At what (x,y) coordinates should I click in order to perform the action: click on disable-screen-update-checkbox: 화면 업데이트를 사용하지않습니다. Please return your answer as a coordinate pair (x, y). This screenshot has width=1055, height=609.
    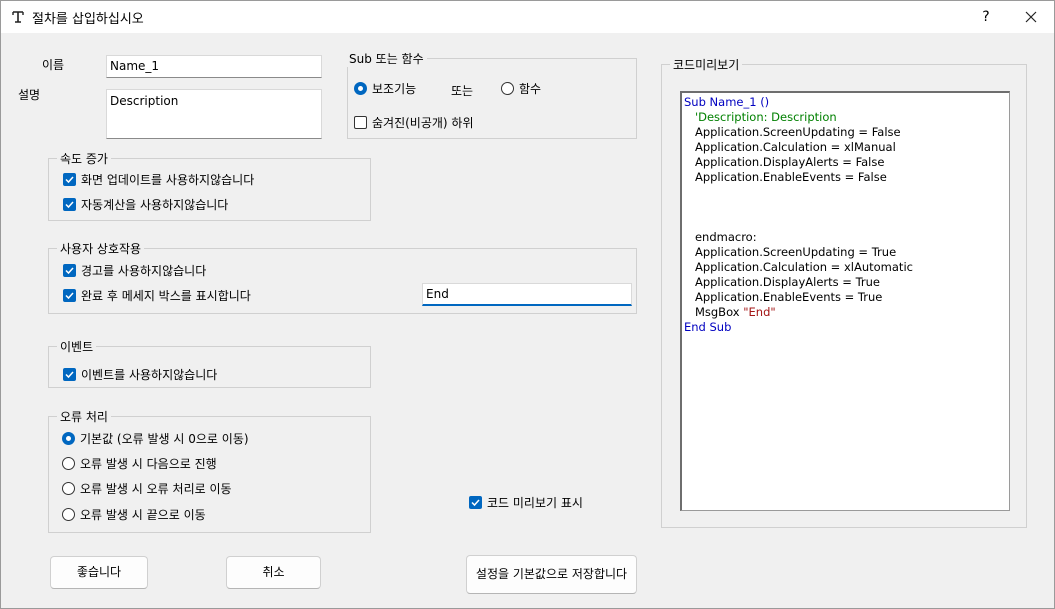
    Looking at the image, I should click on (158, 179).